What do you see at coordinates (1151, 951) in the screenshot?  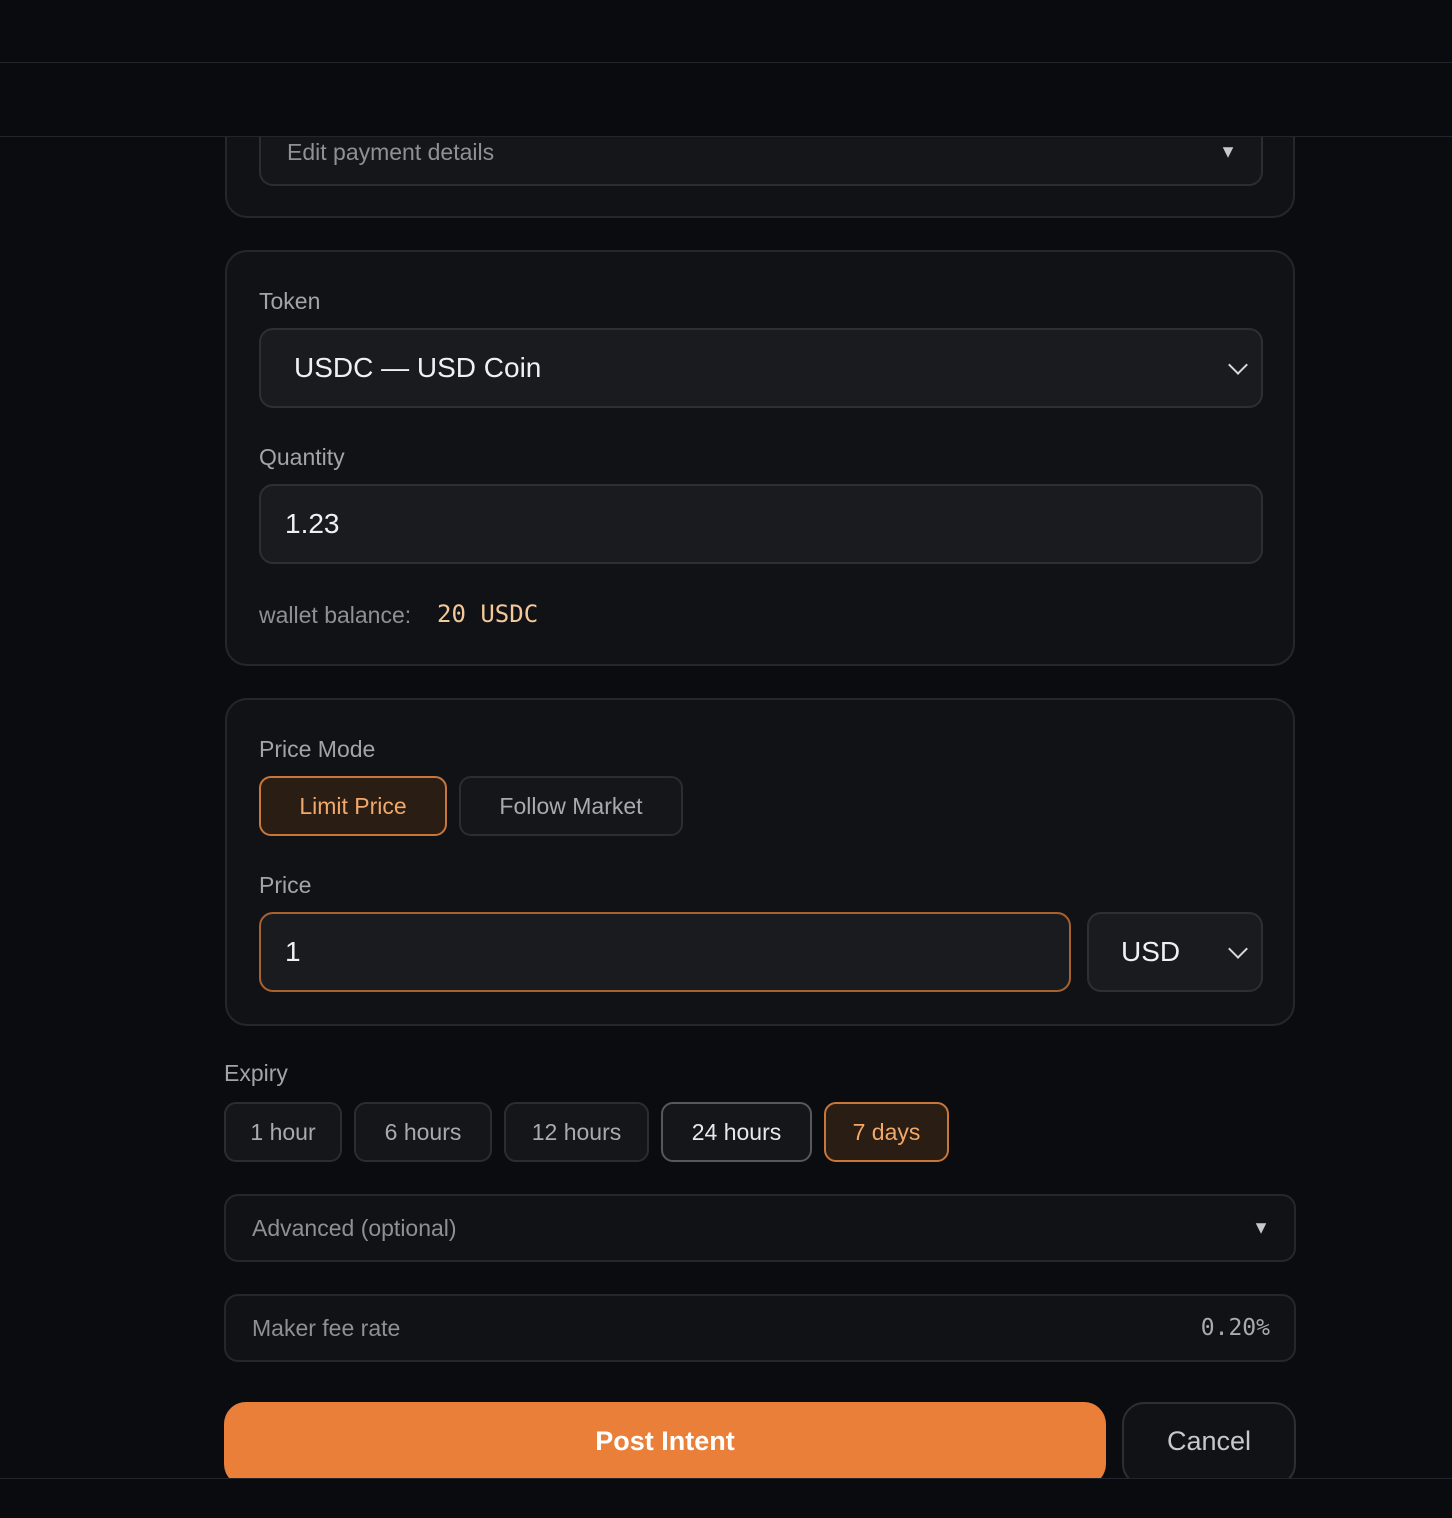 I see `currency-value: USD` at bounding box center [1151, 951].